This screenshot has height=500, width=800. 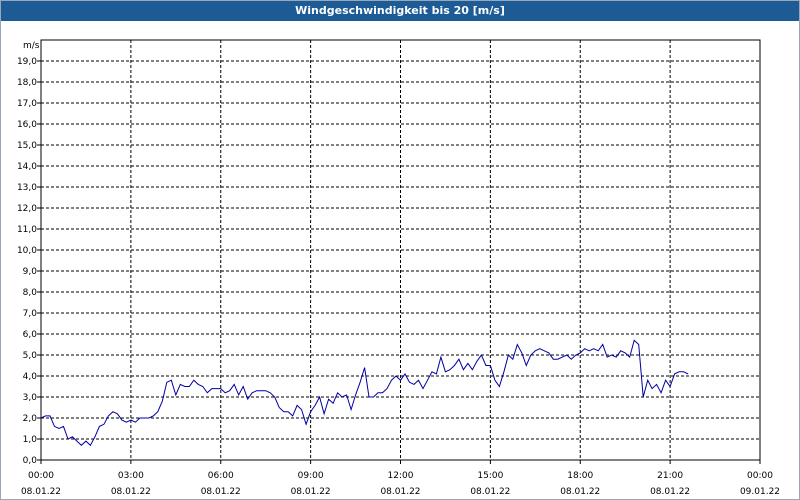 I want to click on x-tick-time: 12:00, so click(x=401, y=476).